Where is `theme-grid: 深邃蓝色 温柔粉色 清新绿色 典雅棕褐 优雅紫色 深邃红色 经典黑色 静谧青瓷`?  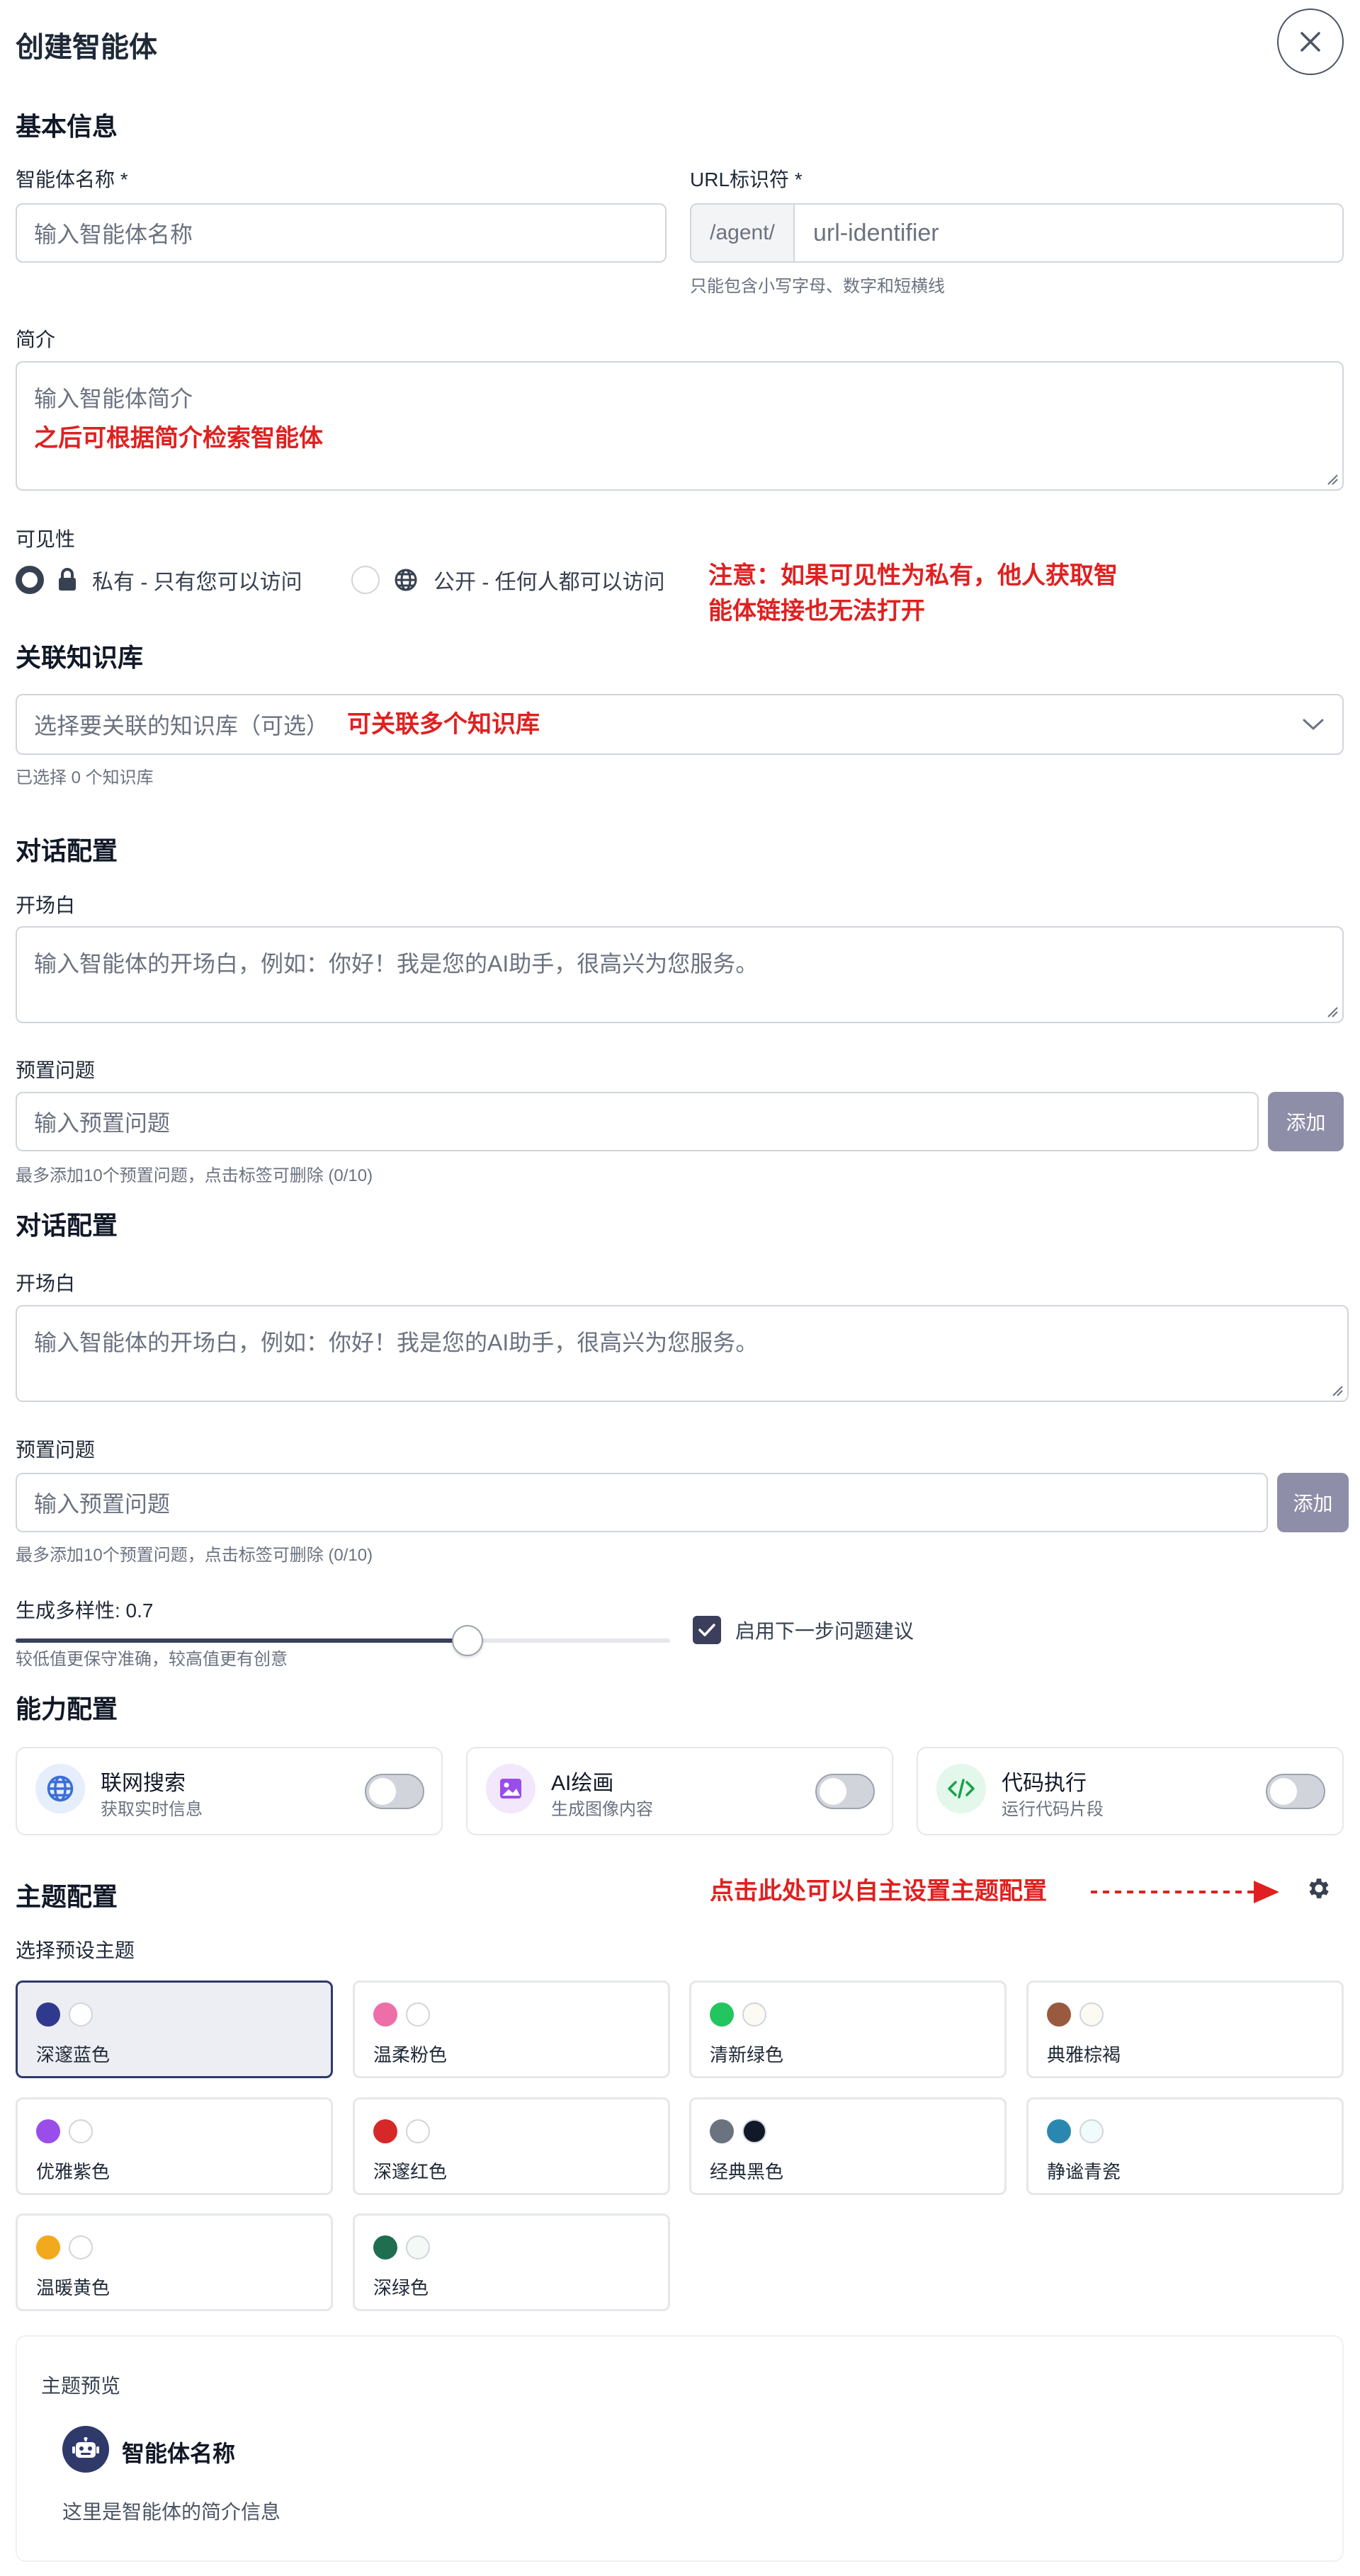 theme-grid: 深邃蓝色 温柔粉色 清新绿色 典雅棕褐 优雅紫色 深邃红色 经典黑色 静谧青瓷 is located at coordinates (680, 2150).